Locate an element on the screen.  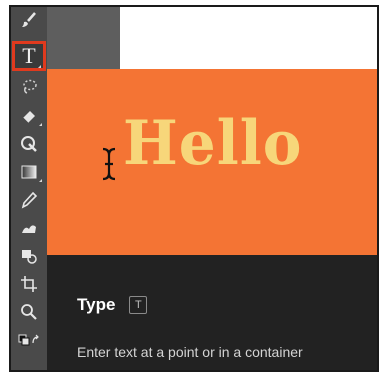
eyedropper-tool is located at coordinates (29, 200).